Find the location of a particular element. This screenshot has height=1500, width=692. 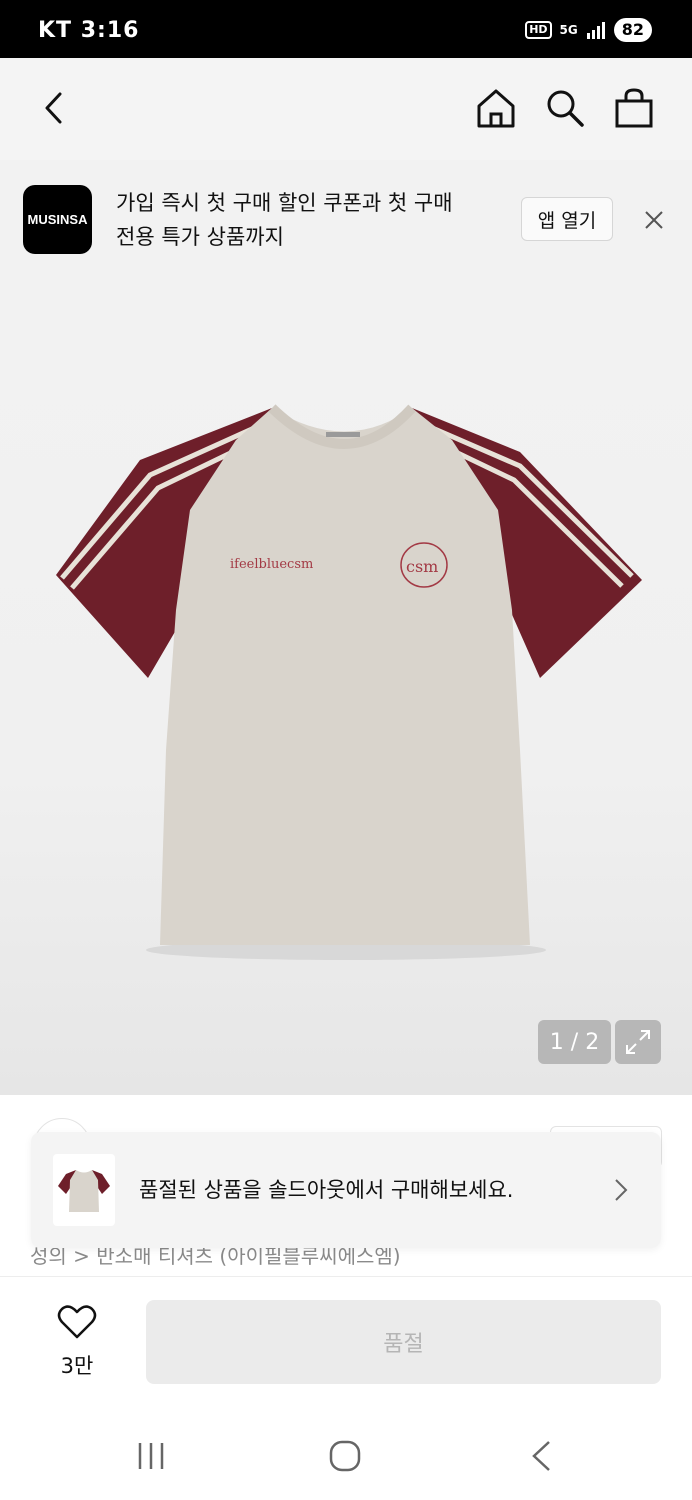

chevron-left-icon is located at coordinates (53, 108).